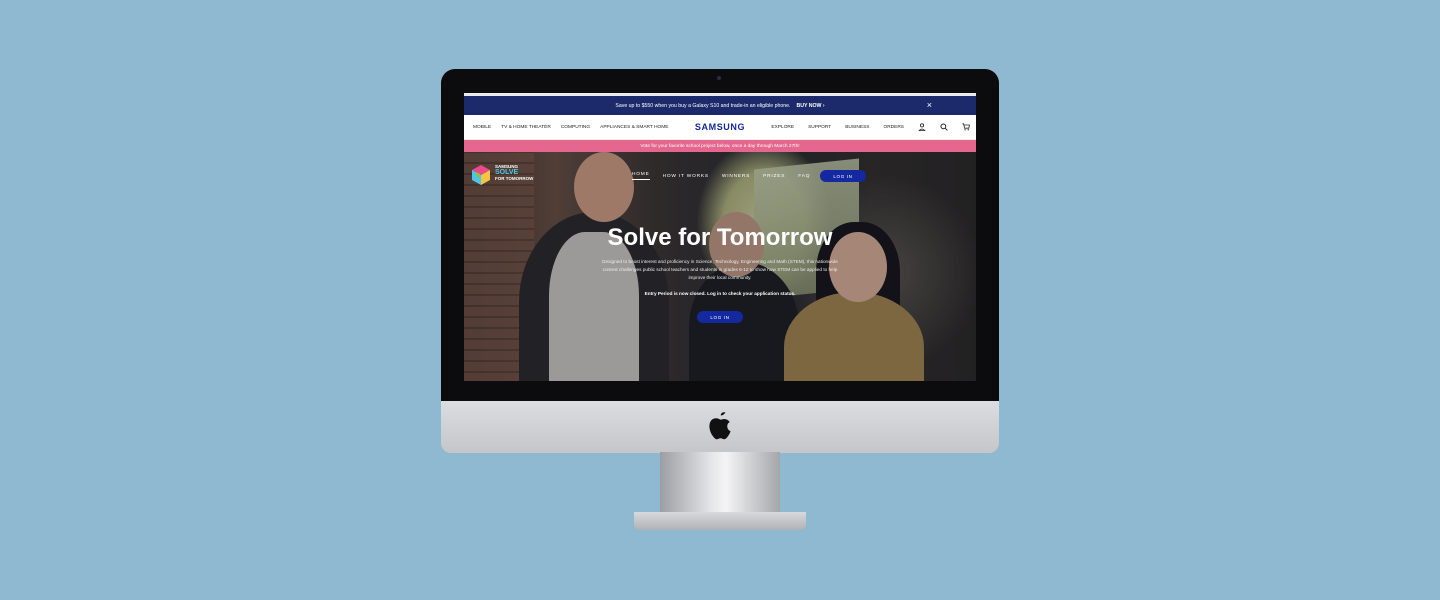 The image size is (1440, 600). I want to click on tab-how-it-works: HOW IT WORKS, so click(686, 176).